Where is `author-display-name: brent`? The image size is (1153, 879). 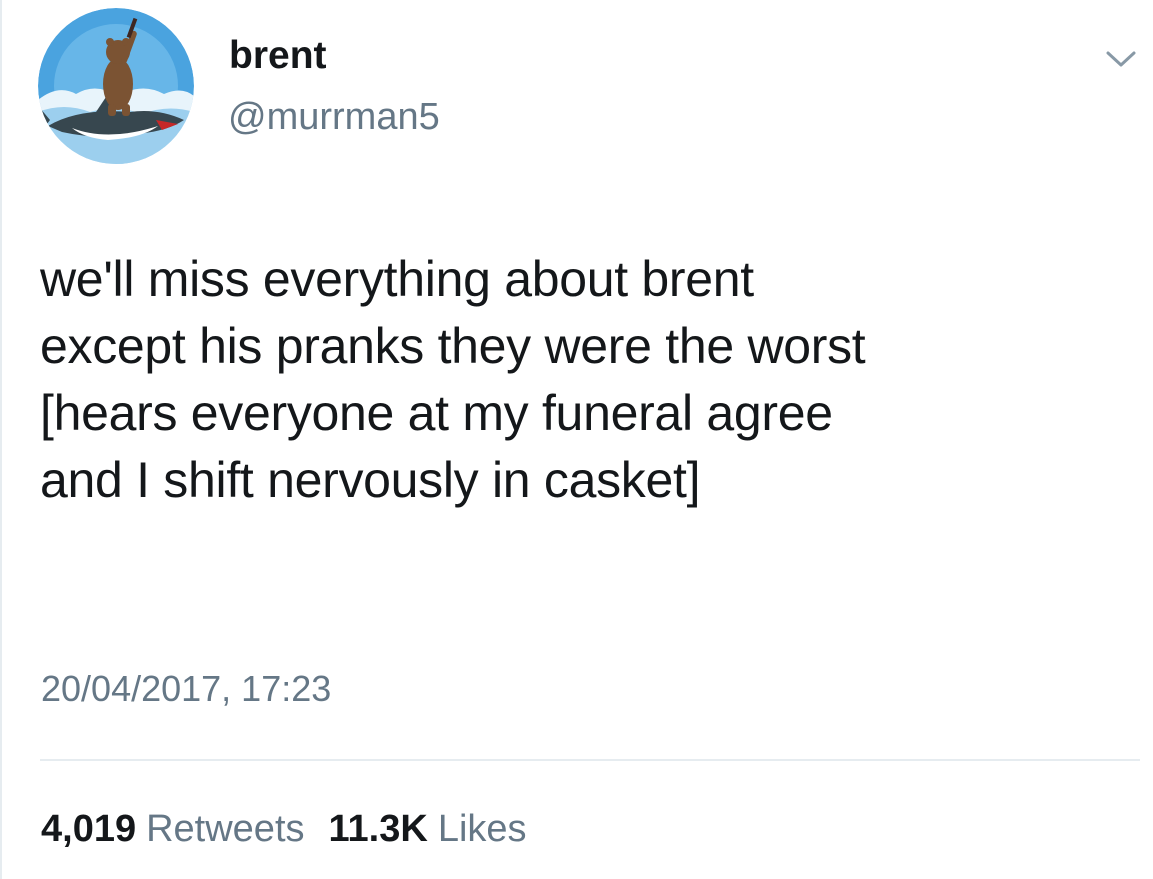
author-display-name: brent is located at coordinates (278, 56).